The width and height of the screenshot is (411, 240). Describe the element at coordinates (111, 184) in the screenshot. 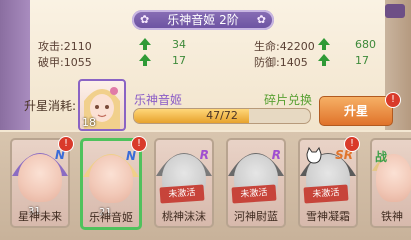

I see `character-card-selected: N 21 乐神音姬` at that location.